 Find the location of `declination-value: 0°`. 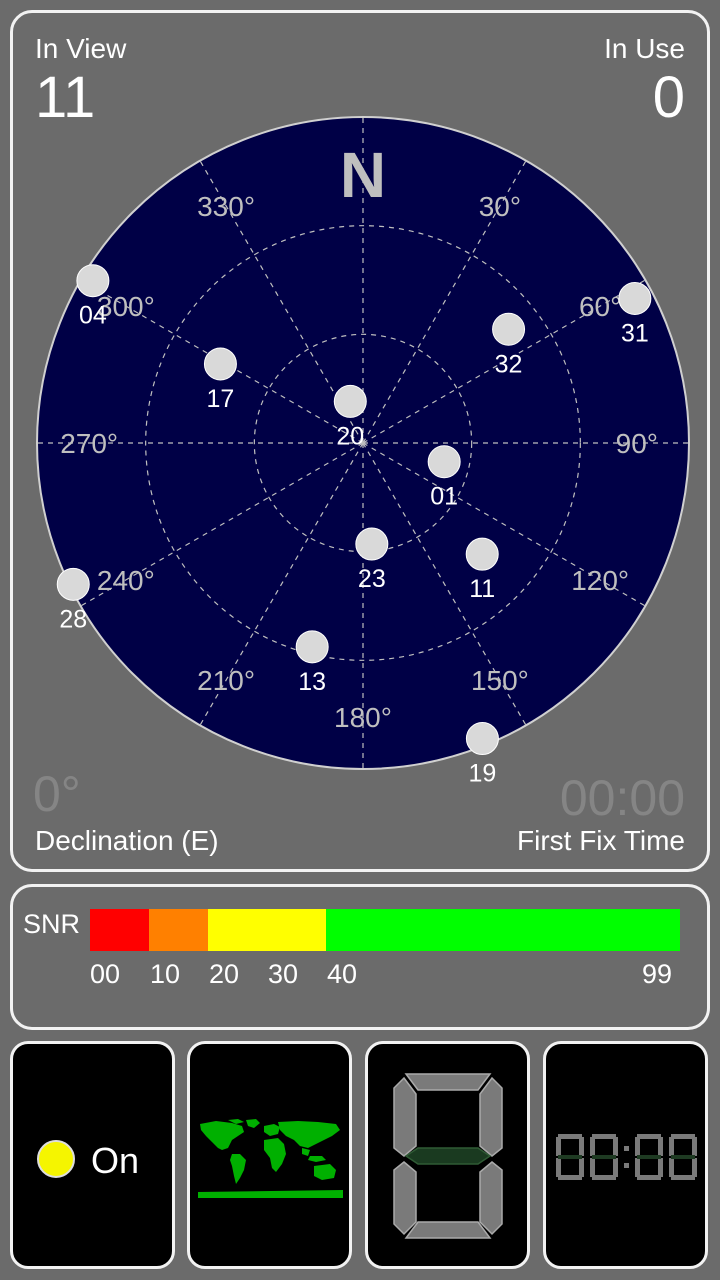

declination-value: 0° is located at coordinates (57, 794).